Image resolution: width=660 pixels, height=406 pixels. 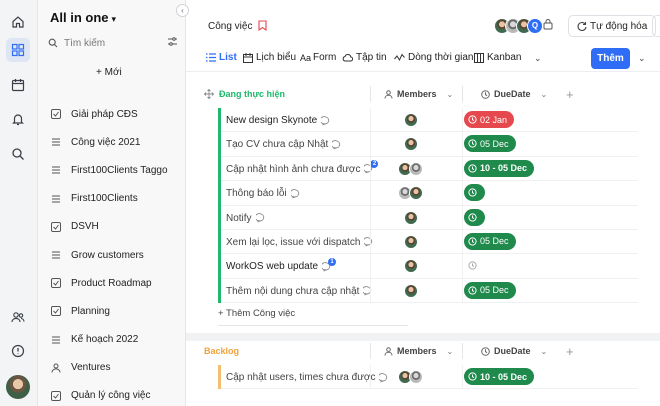 What do you see at coordinates (55, 311) in the screenshot?
I see `checkbox-icon` at bounding box center [55, 311].